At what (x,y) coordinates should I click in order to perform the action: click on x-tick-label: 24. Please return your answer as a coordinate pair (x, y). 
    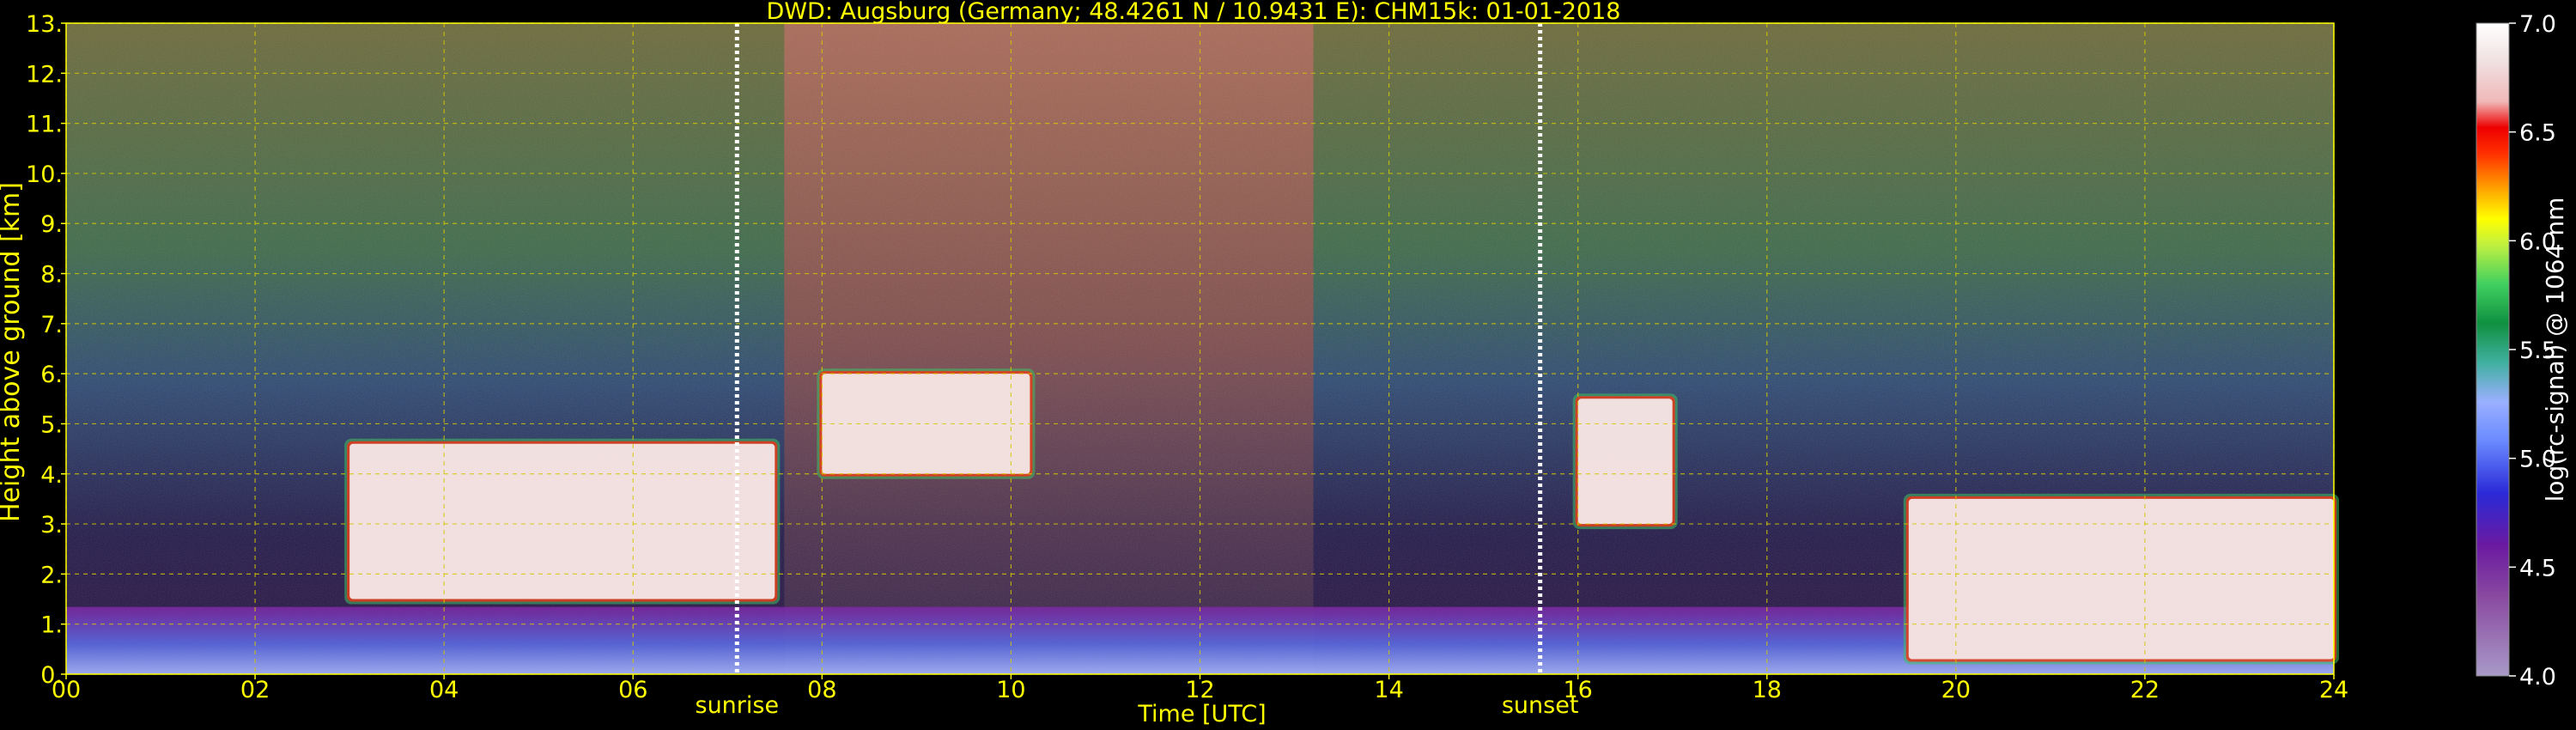
    Looking at the image, I should click on (2333, 690).